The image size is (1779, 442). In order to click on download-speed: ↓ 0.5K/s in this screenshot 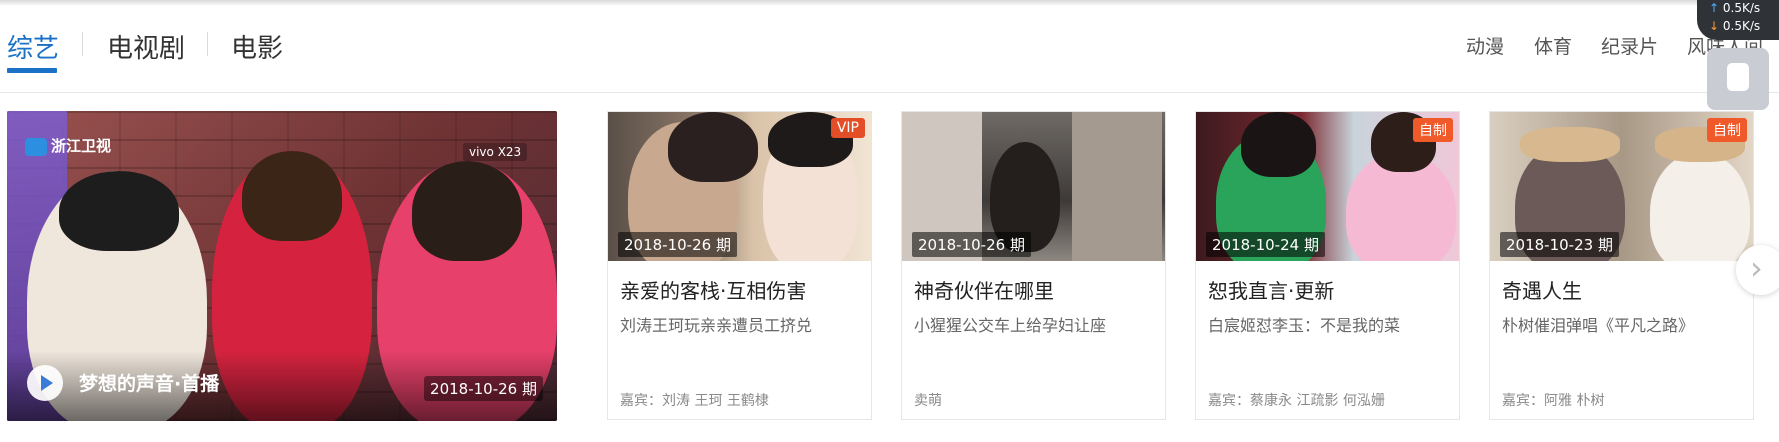, I will do `click(1734, 26)`.